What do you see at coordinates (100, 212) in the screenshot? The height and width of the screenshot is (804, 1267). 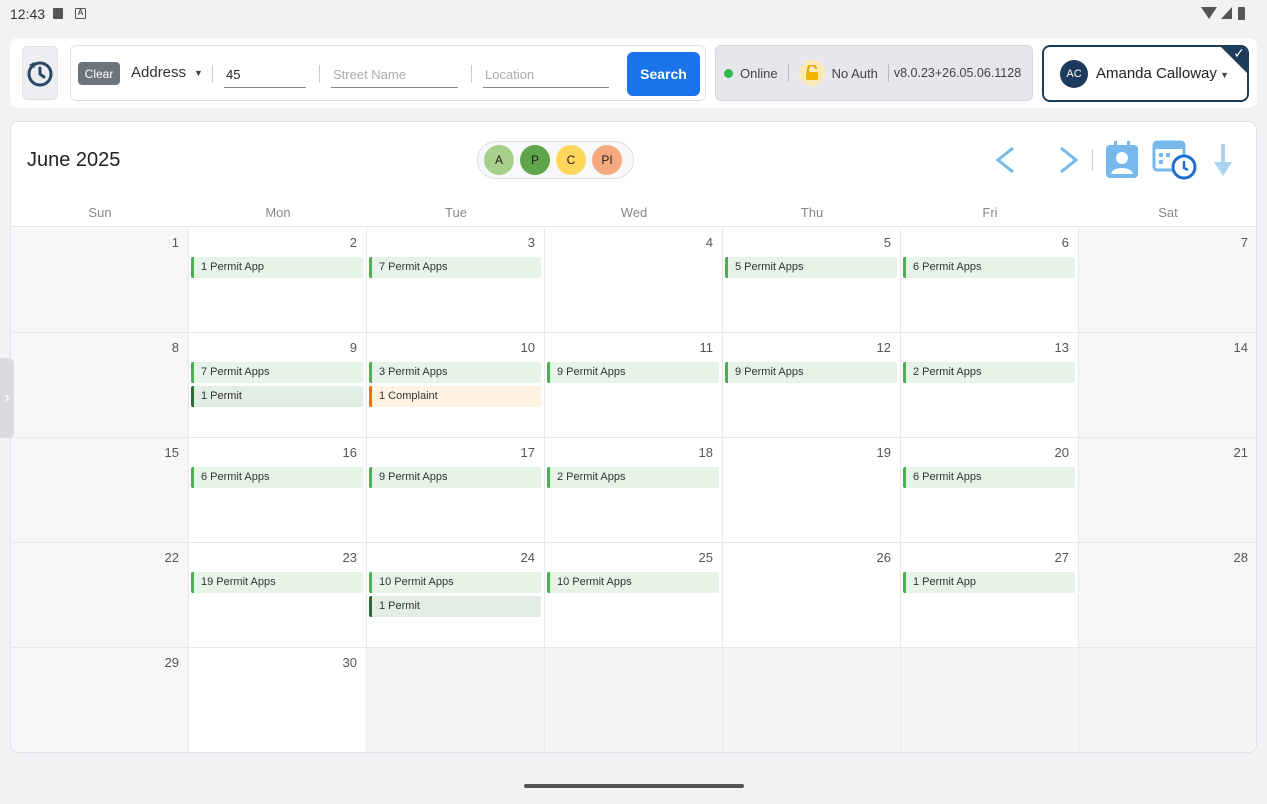 I see `day-of-week-label: Sun` at bounding box center [100, 212].